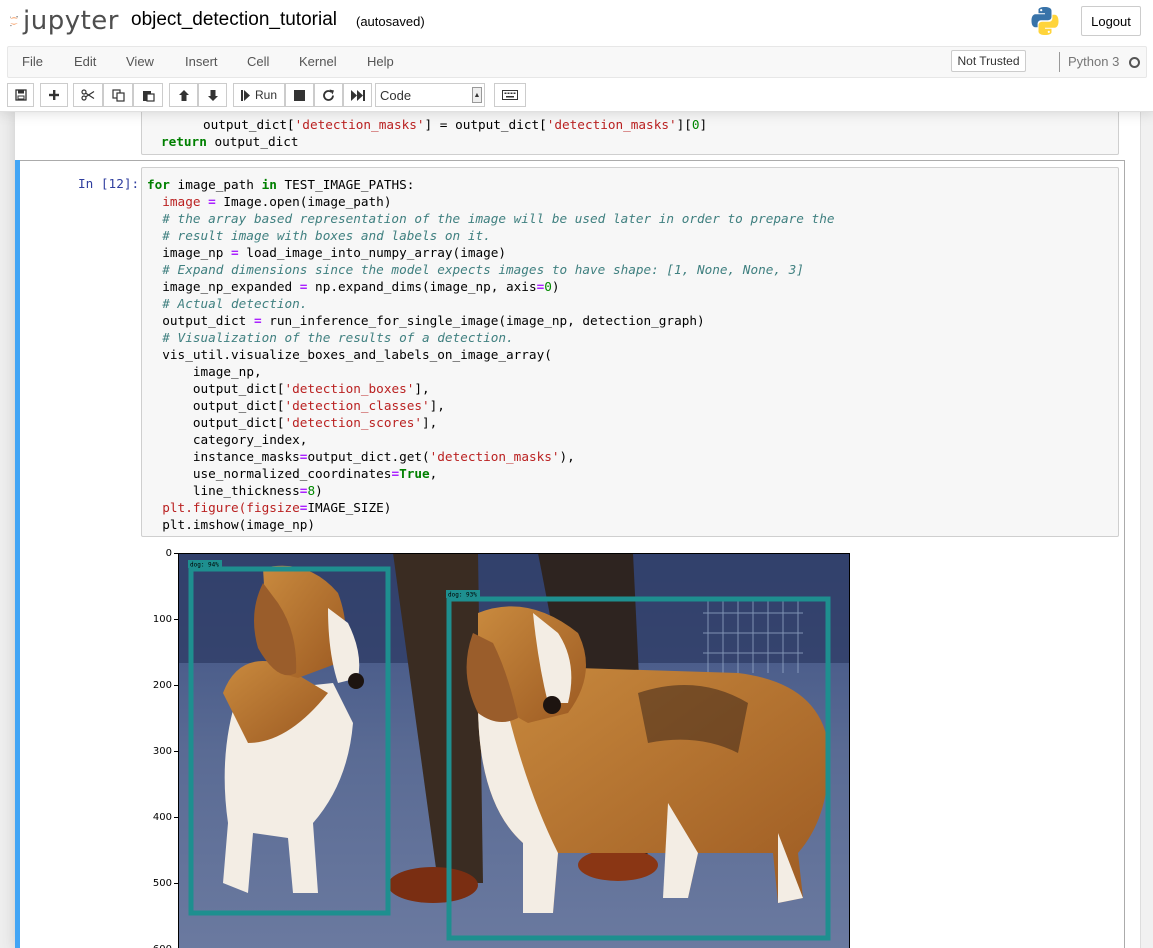 The image size is (1153, 948). Describe the element at coordinates (162, 751) in the screenshot. I see `y-tick-label: 300` at that location.